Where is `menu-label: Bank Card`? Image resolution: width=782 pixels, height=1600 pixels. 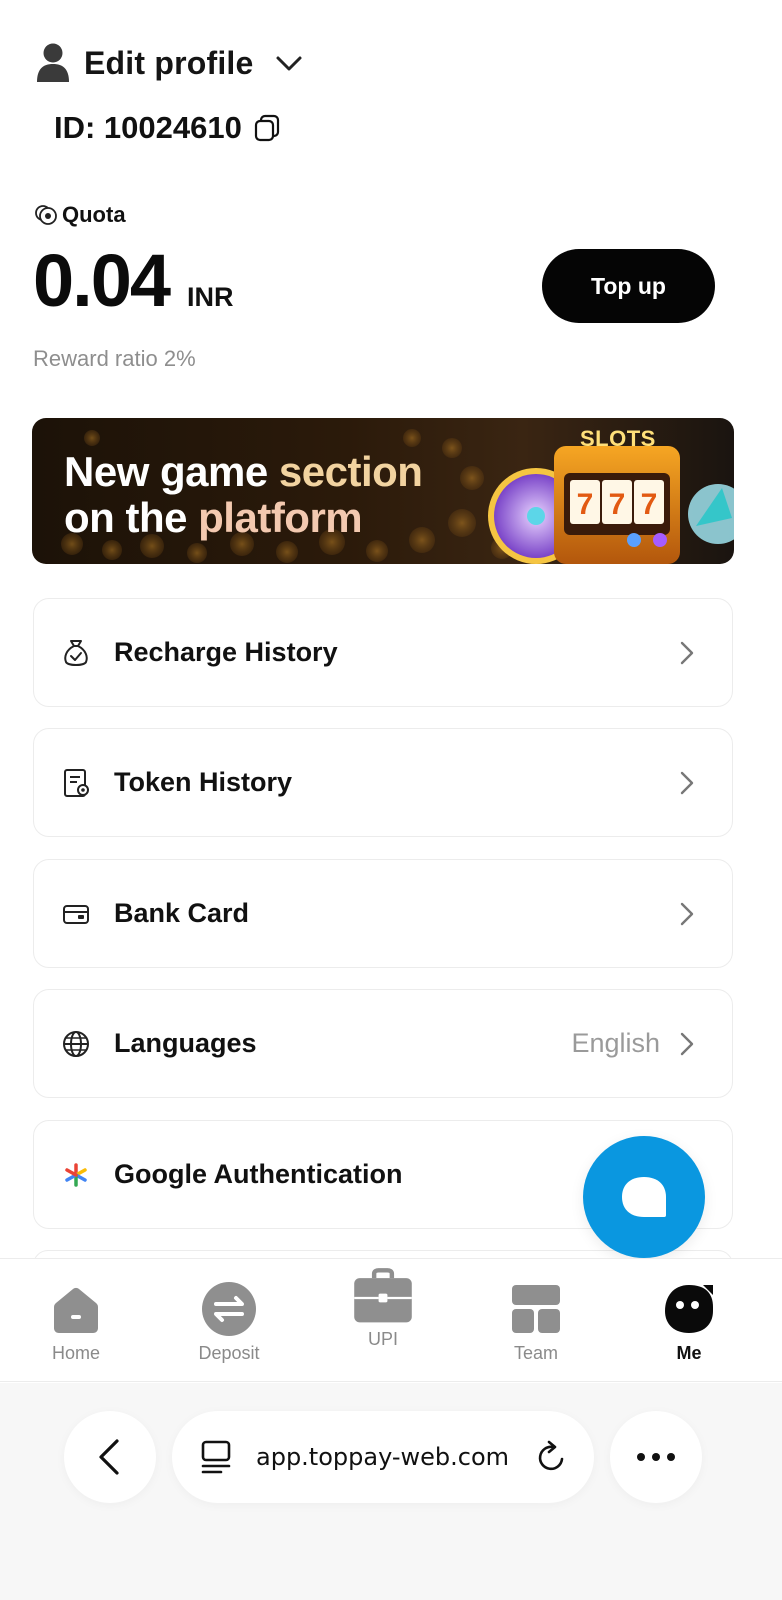
menu-label: Bank Card is located at coordinates (182, 913).